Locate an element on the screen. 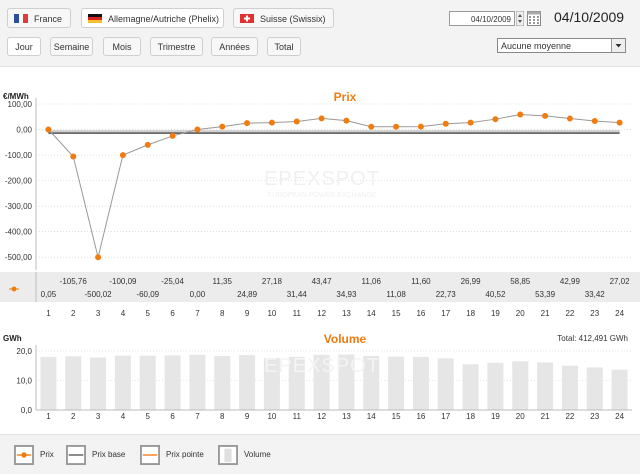 The height and width of the screenshot is (474, 640). epex-watermark-tagline: EUROPEAN POWER EXCHANGE is located at coordinates (322, 195).